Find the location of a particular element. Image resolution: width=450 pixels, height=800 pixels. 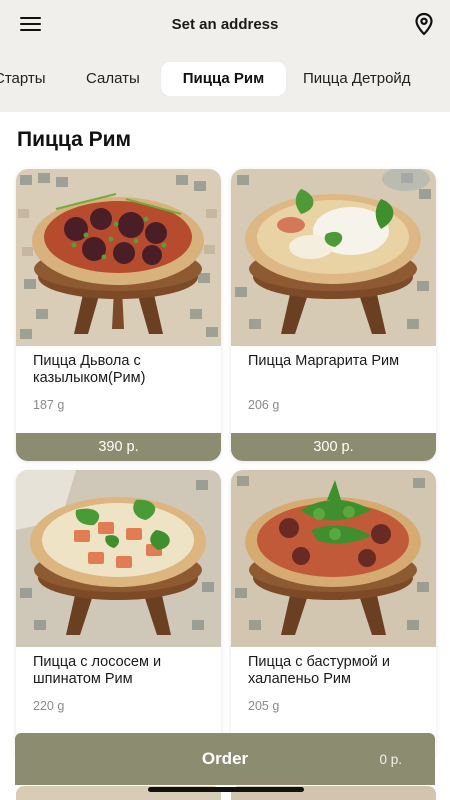

tab-salads: Салаты is located at coordinates (113, 79).